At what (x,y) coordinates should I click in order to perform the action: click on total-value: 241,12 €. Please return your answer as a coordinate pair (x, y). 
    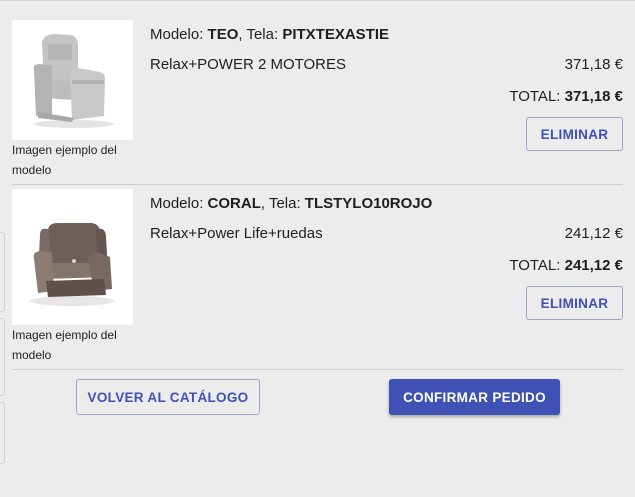
    Looking at the image, I should click on (593, 265).